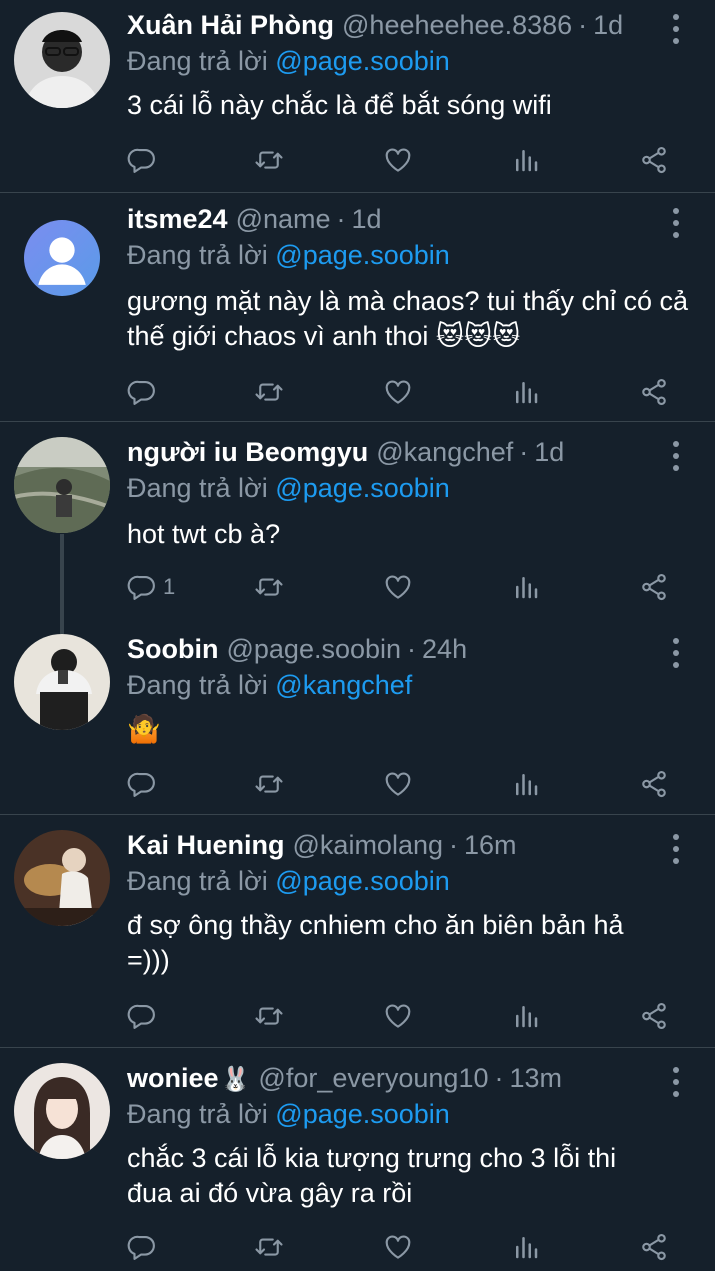  What do you see at coordinates (373, 1078) in the screenshot?
I see `username: @for_everyoung10` at bounding box center [373, 1078].